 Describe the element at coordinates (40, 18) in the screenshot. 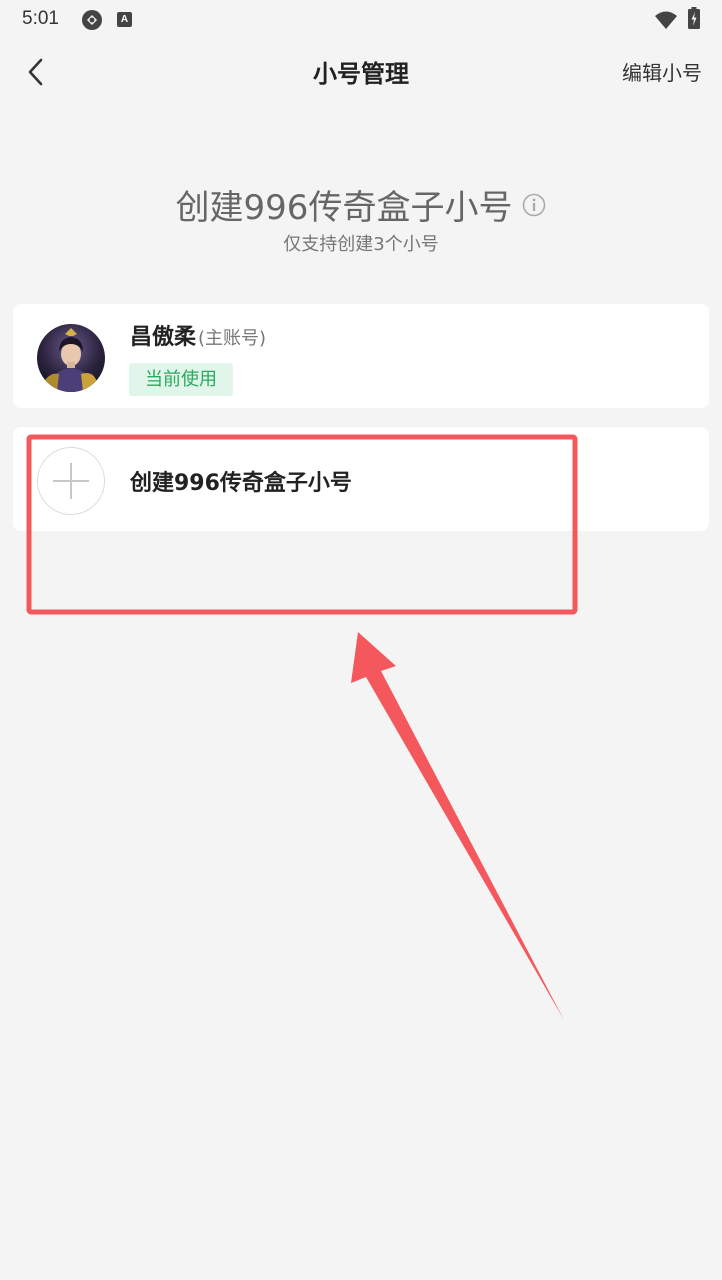

I see `status-time: 5:01` at that location.